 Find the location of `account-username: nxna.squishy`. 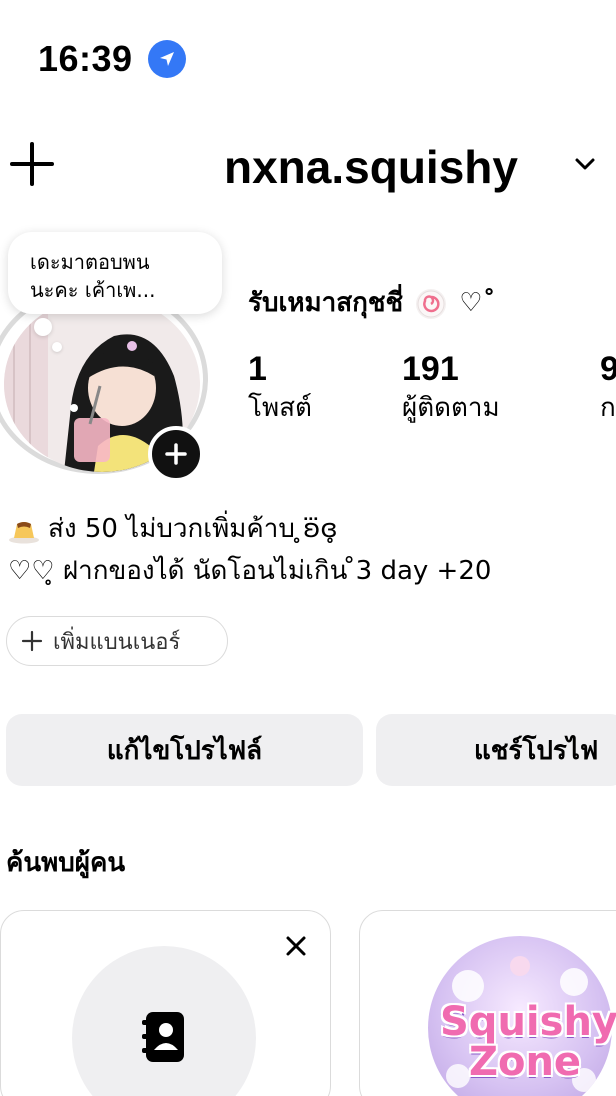

account-username: nxna.squishy is located at coordinates (371, 167).